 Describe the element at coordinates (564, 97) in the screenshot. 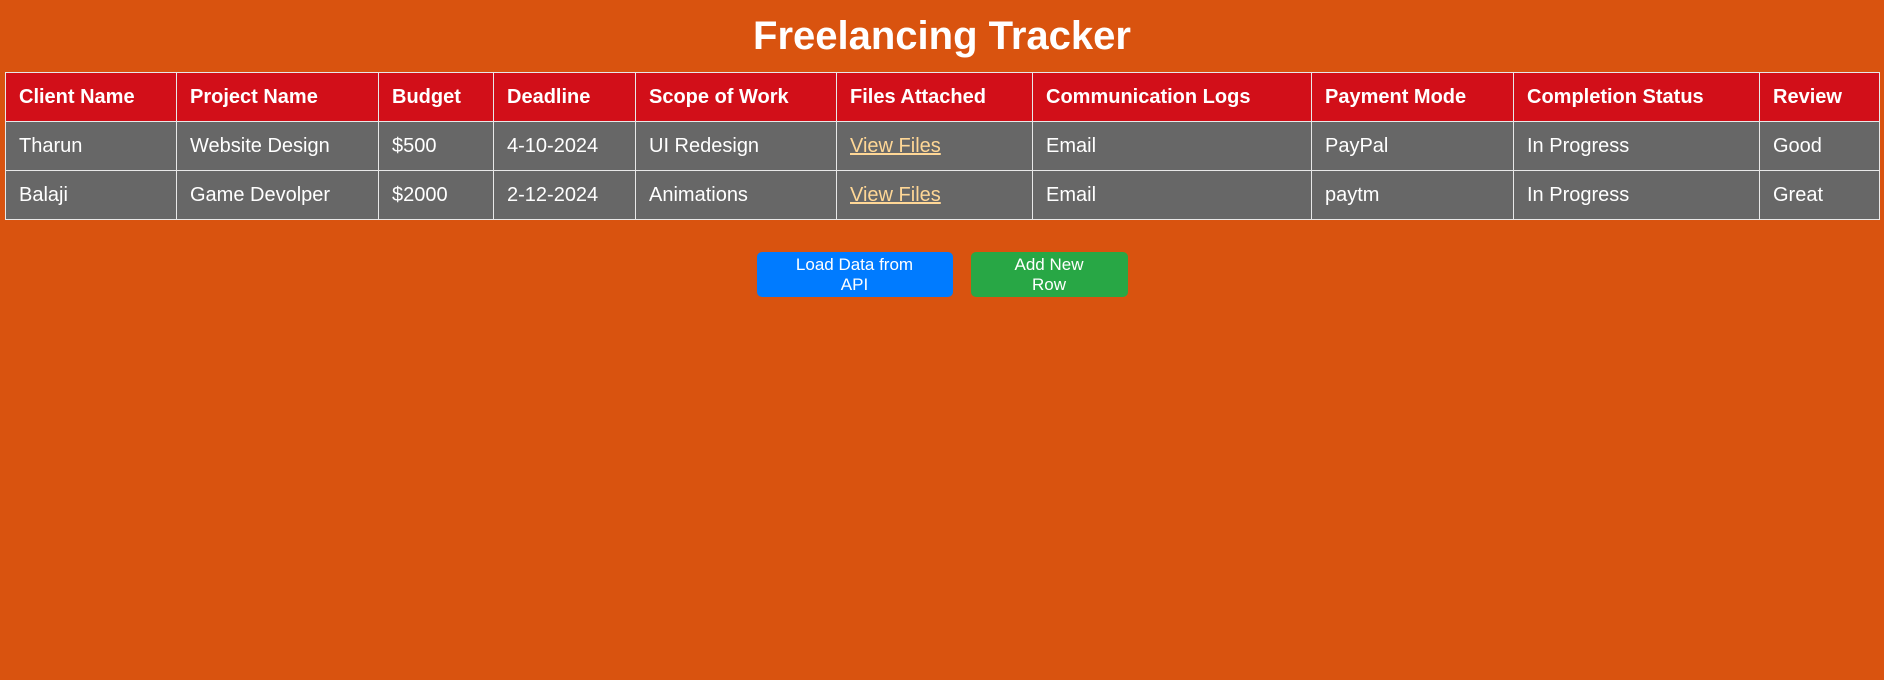

I see `column-header-deadline: Deadline` at that location.